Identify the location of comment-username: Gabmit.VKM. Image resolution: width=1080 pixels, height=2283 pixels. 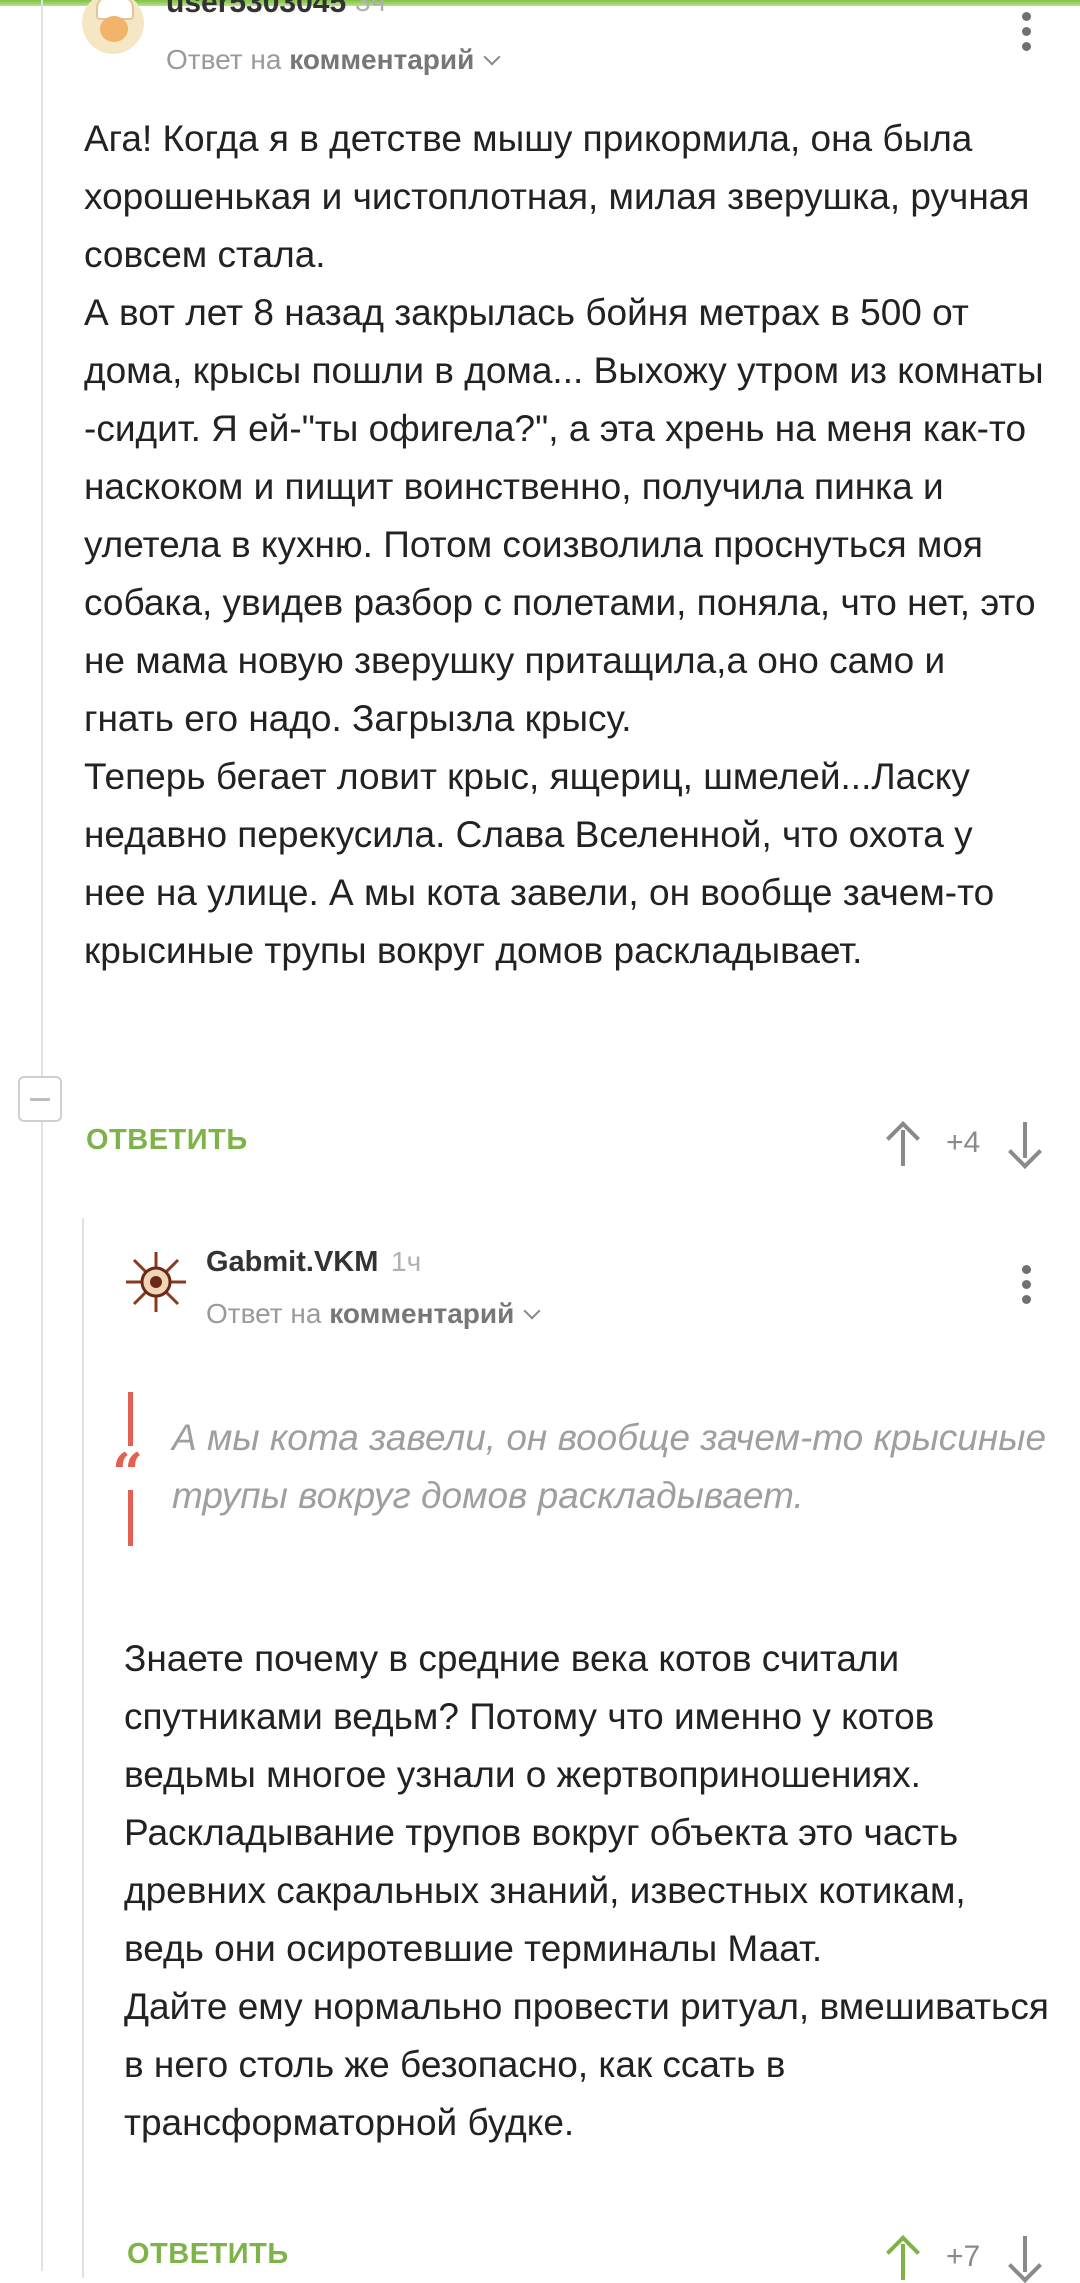
(292, 1262).